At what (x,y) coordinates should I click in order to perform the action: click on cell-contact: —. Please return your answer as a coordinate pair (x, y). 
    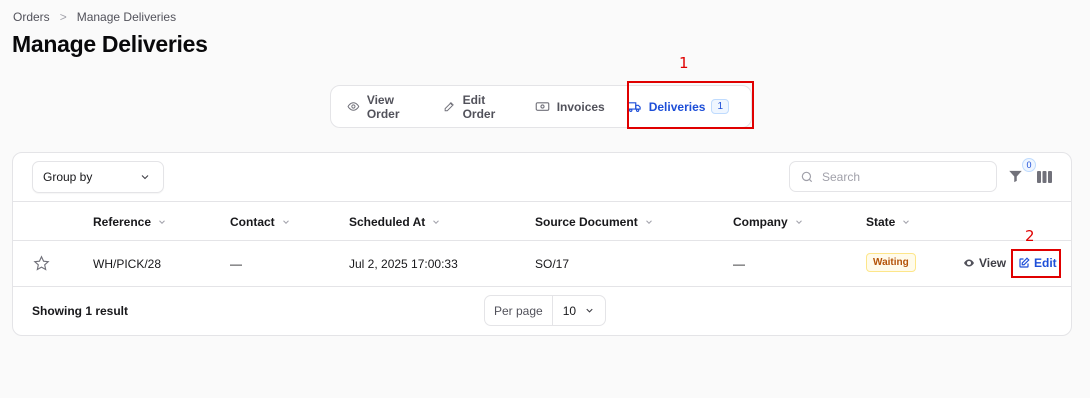
    Looking at the image, I should click on (236, 264).